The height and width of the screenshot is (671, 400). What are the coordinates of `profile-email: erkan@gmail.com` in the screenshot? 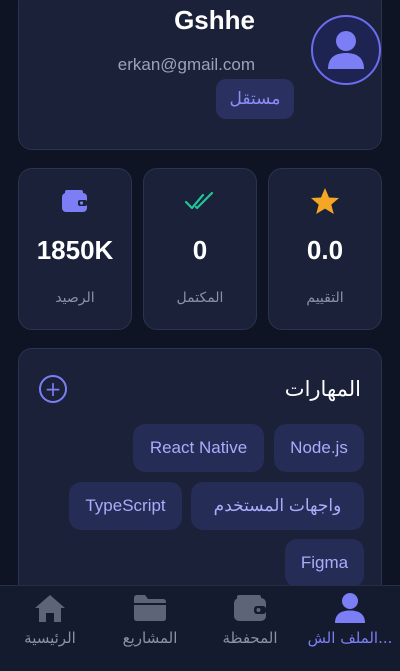 It's located at (186, 64).